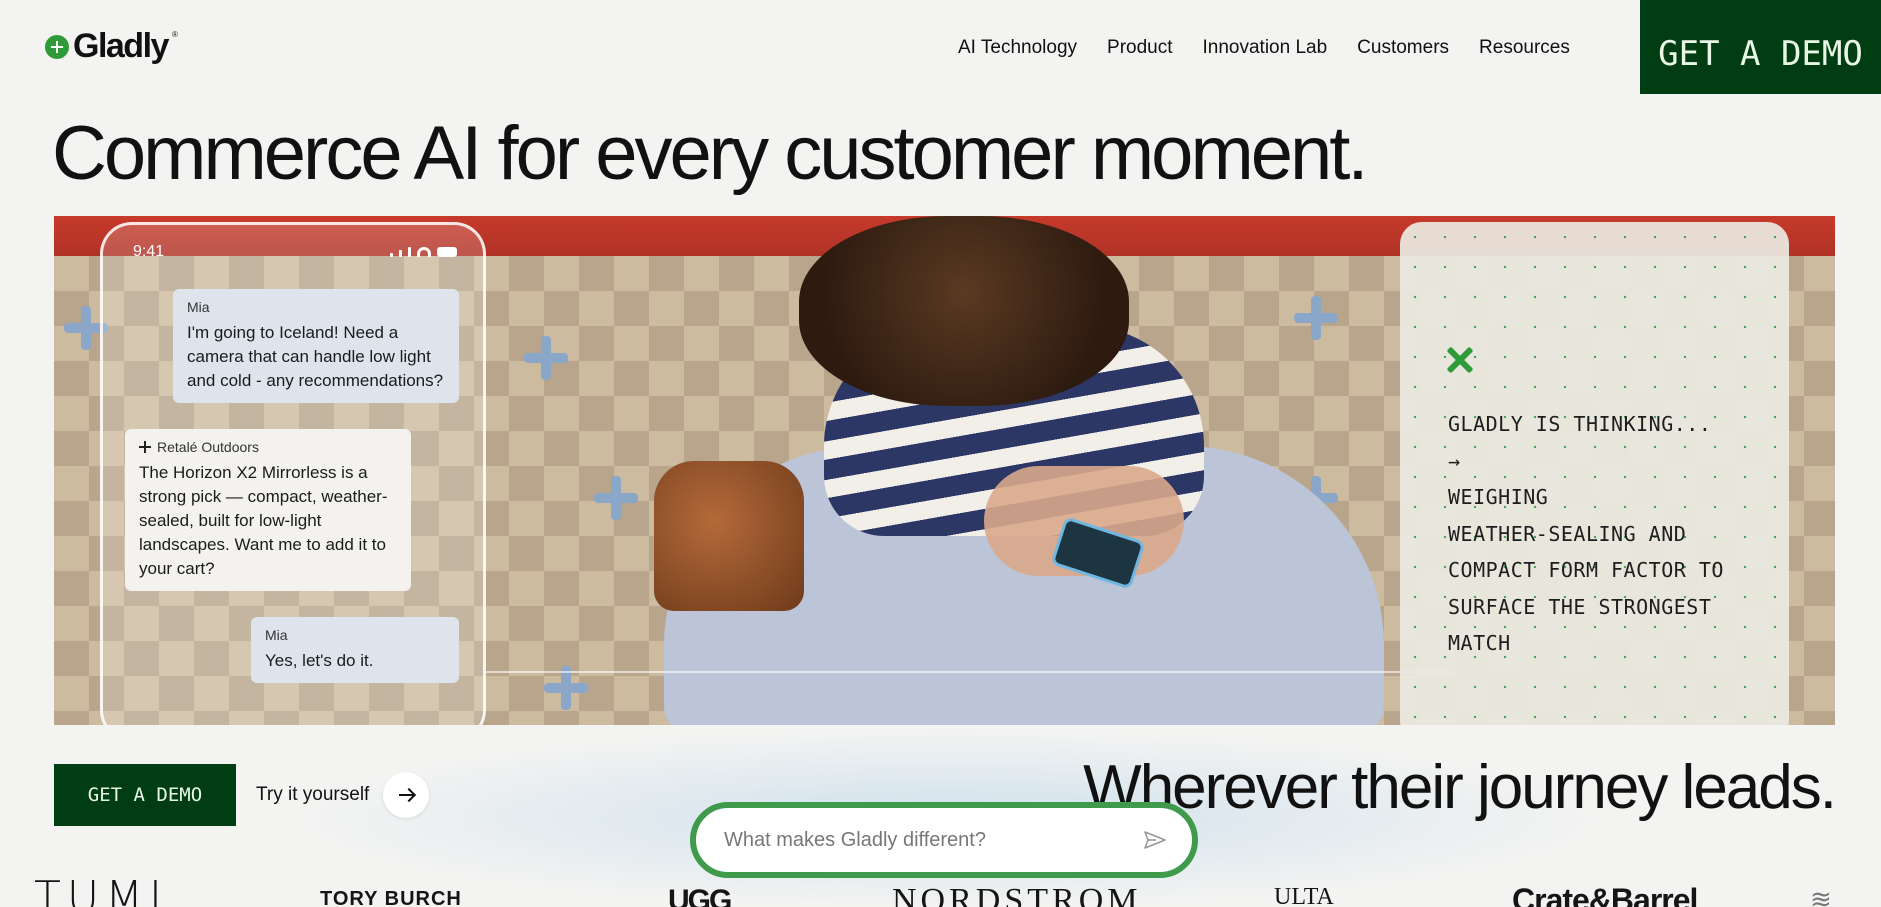  What do you see at coordinates (149, 251) in the screenshot?
I see `phone-time: 9:41` at bounding box center [149, 251].